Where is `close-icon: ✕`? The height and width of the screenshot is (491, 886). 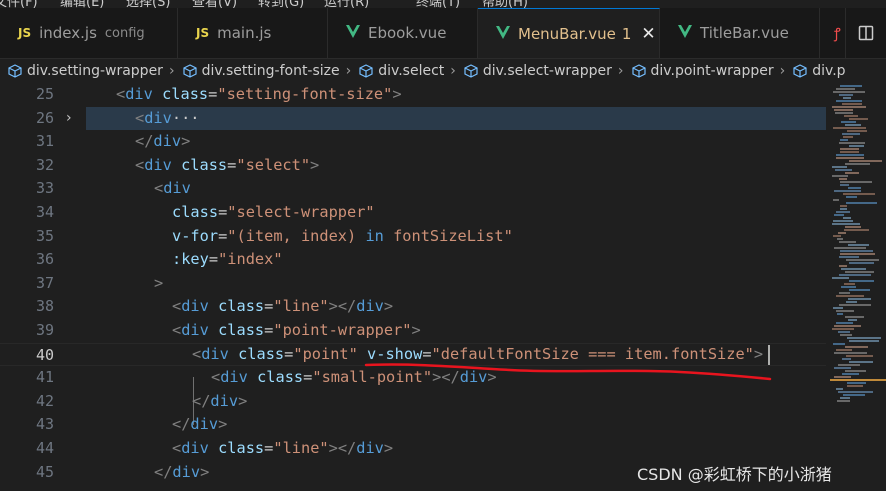
close-icon: ✕ is located at coordinates (648, 34).